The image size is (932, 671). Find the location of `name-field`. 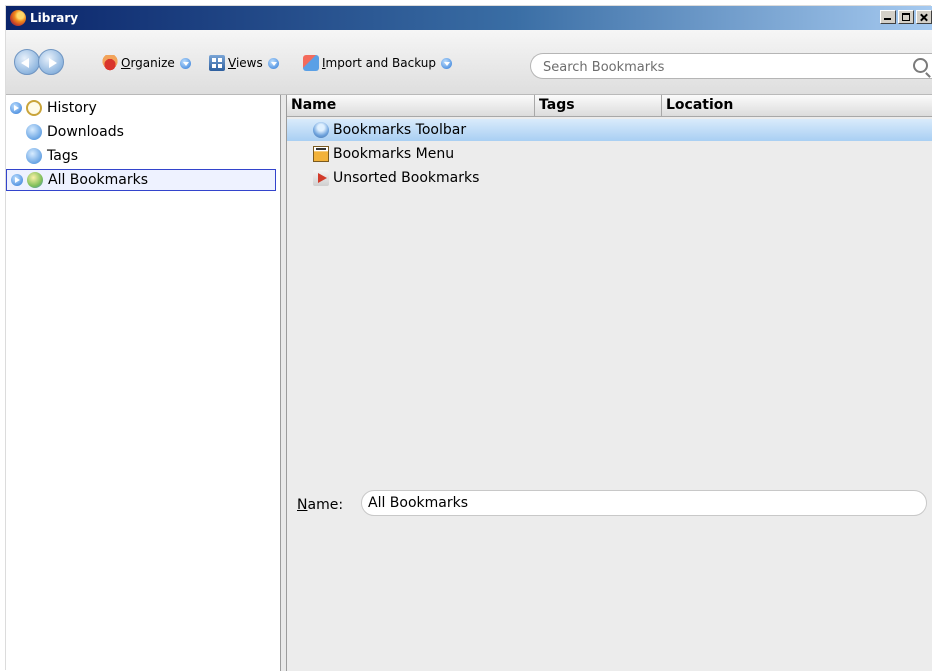

name-field is located at coordinates (644, 503).